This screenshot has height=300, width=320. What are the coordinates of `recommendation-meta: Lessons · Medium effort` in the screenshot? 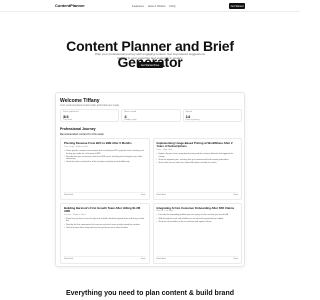 It's located at (75, 214).